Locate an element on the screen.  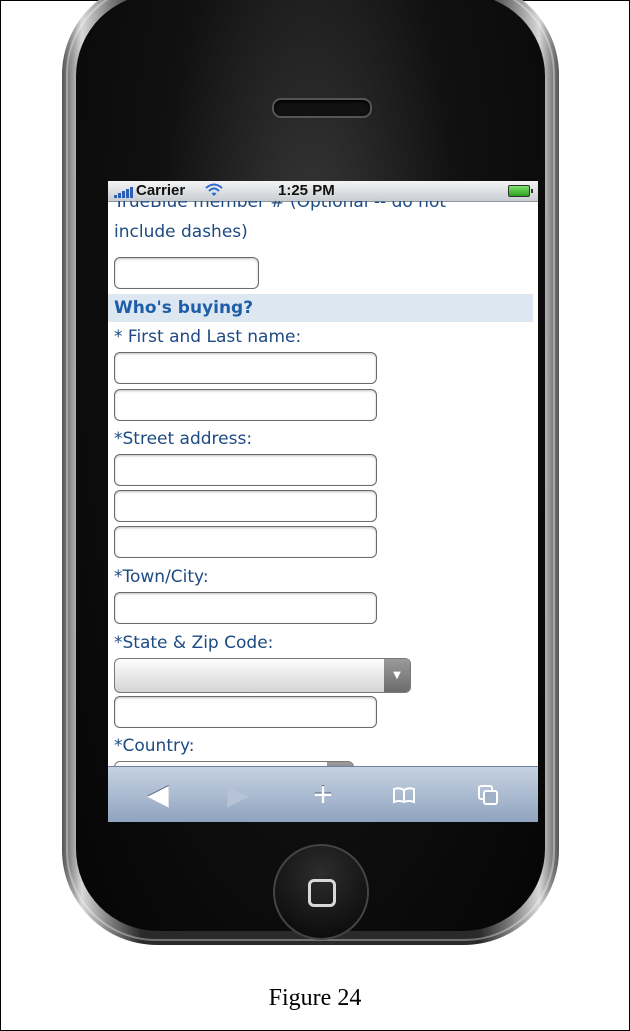
status-bar: Carrier 1:25 PM is located at coordinates (323, 191).